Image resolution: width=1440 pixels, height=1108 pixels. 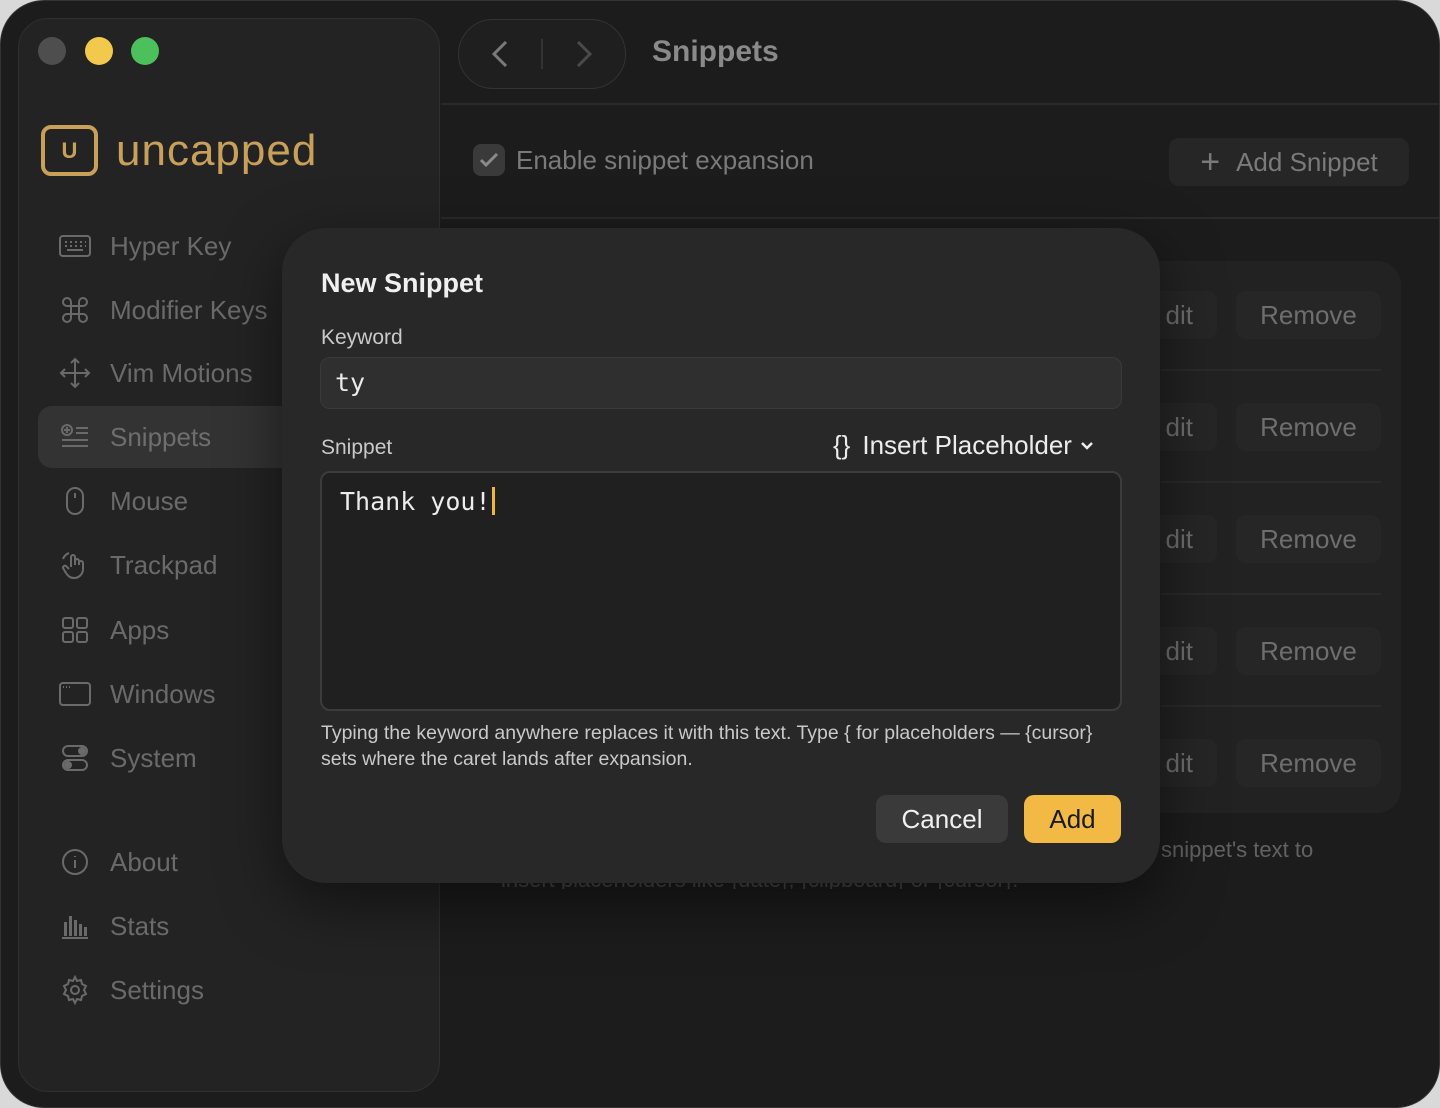 I want to click on back-button, so click(x=500, y=54).